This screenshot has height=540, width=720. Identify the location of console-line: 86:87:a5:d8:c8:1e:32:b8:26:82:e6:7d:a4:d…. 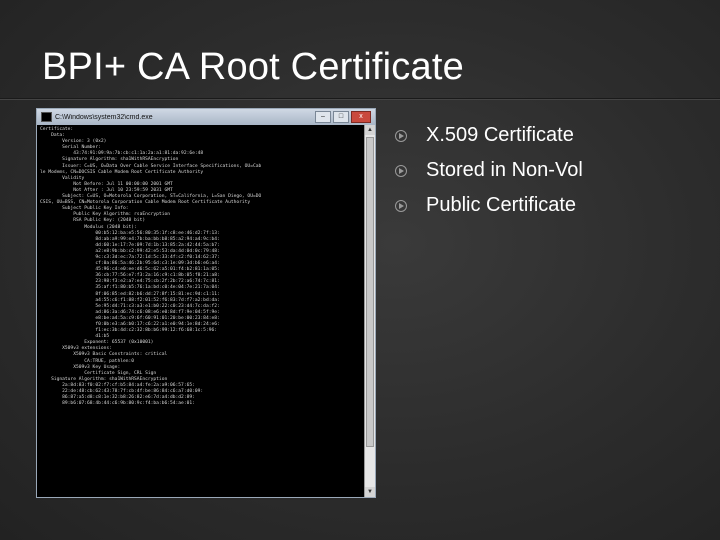
(128, 398).